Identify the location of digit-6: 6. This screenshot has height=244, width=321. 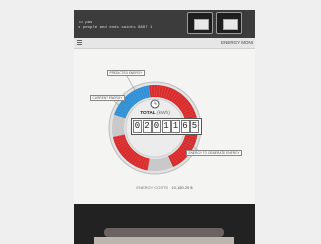
(185, 126).